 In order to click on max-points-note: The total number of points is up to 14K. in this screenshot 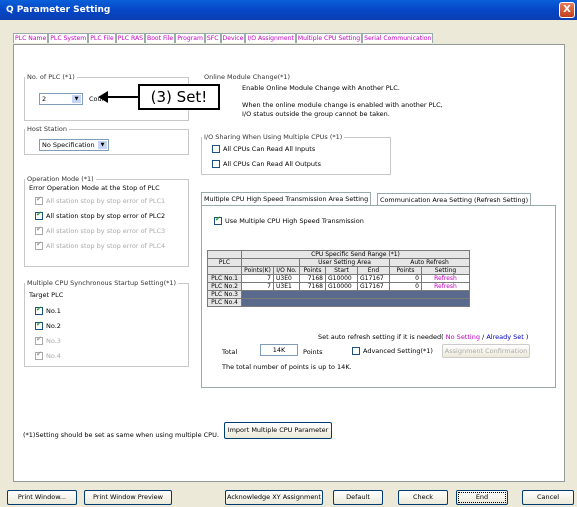, I will do `click(287, 367)`.